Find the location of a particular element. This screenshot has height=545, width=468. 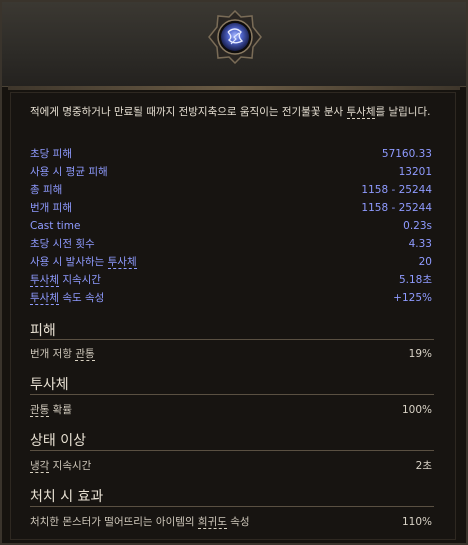

section-title-on-kill: 처치 시 효과 is located at coordinates (67, 497).